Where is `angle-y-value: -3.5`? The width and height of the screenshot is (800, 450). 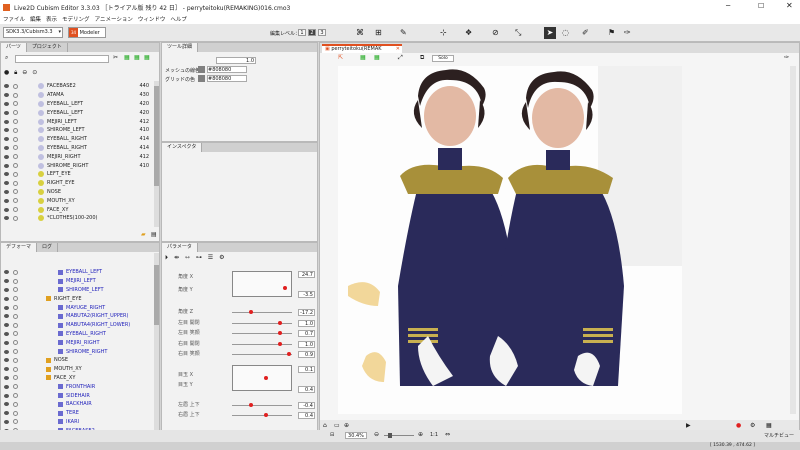
angle-y-value: -3.5 is located at coordinates (306, 294).